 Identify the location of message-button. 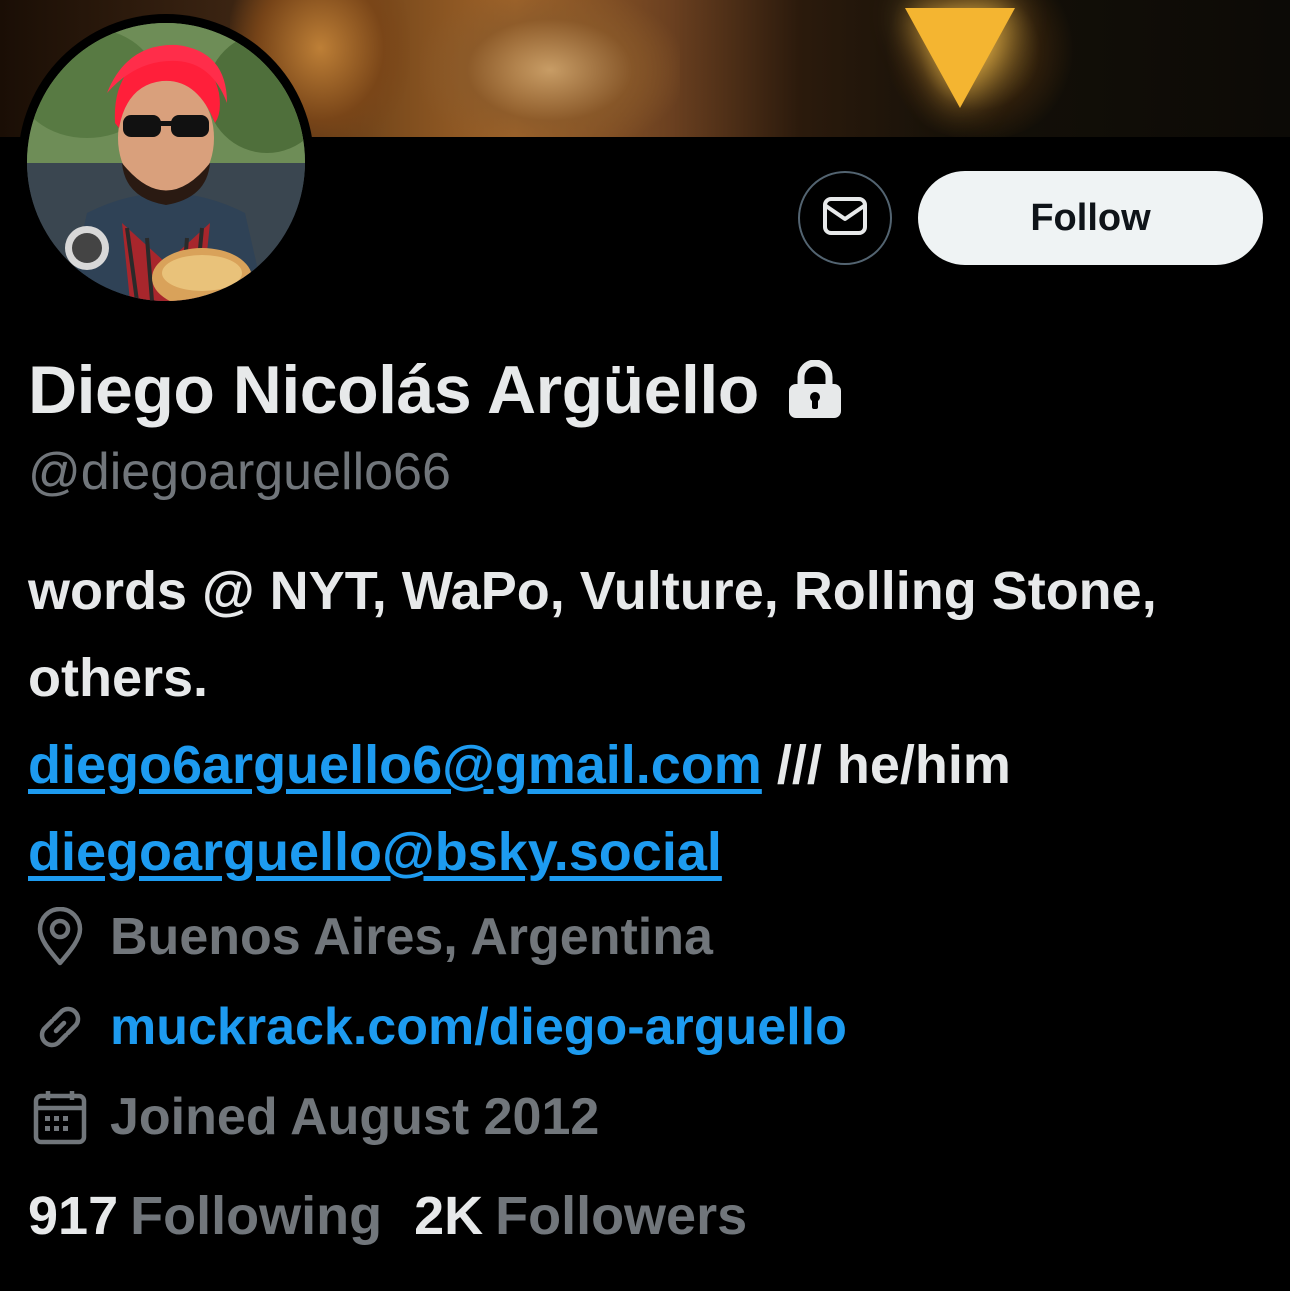
(845, 218).